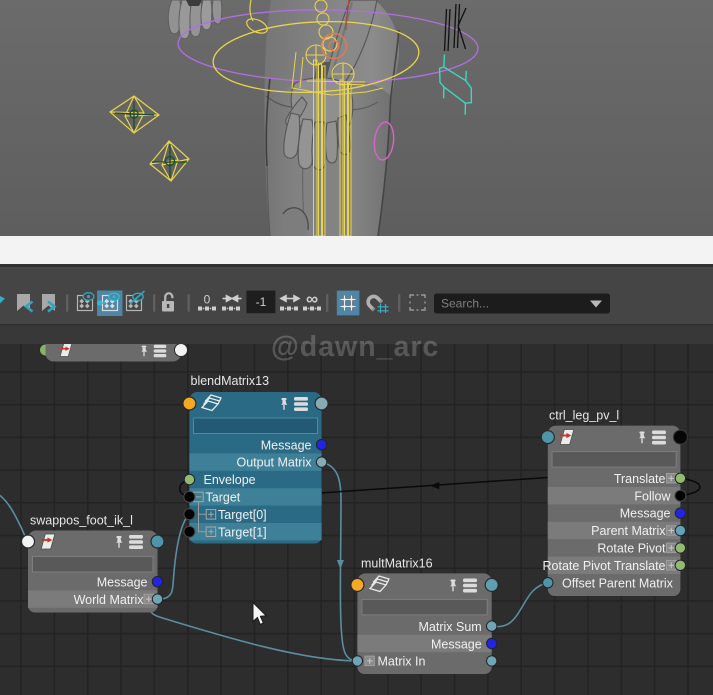  Describe the element at coordinates (230, 381) in the screenshot. I see `svg-text: blendMatrix13` at that location.